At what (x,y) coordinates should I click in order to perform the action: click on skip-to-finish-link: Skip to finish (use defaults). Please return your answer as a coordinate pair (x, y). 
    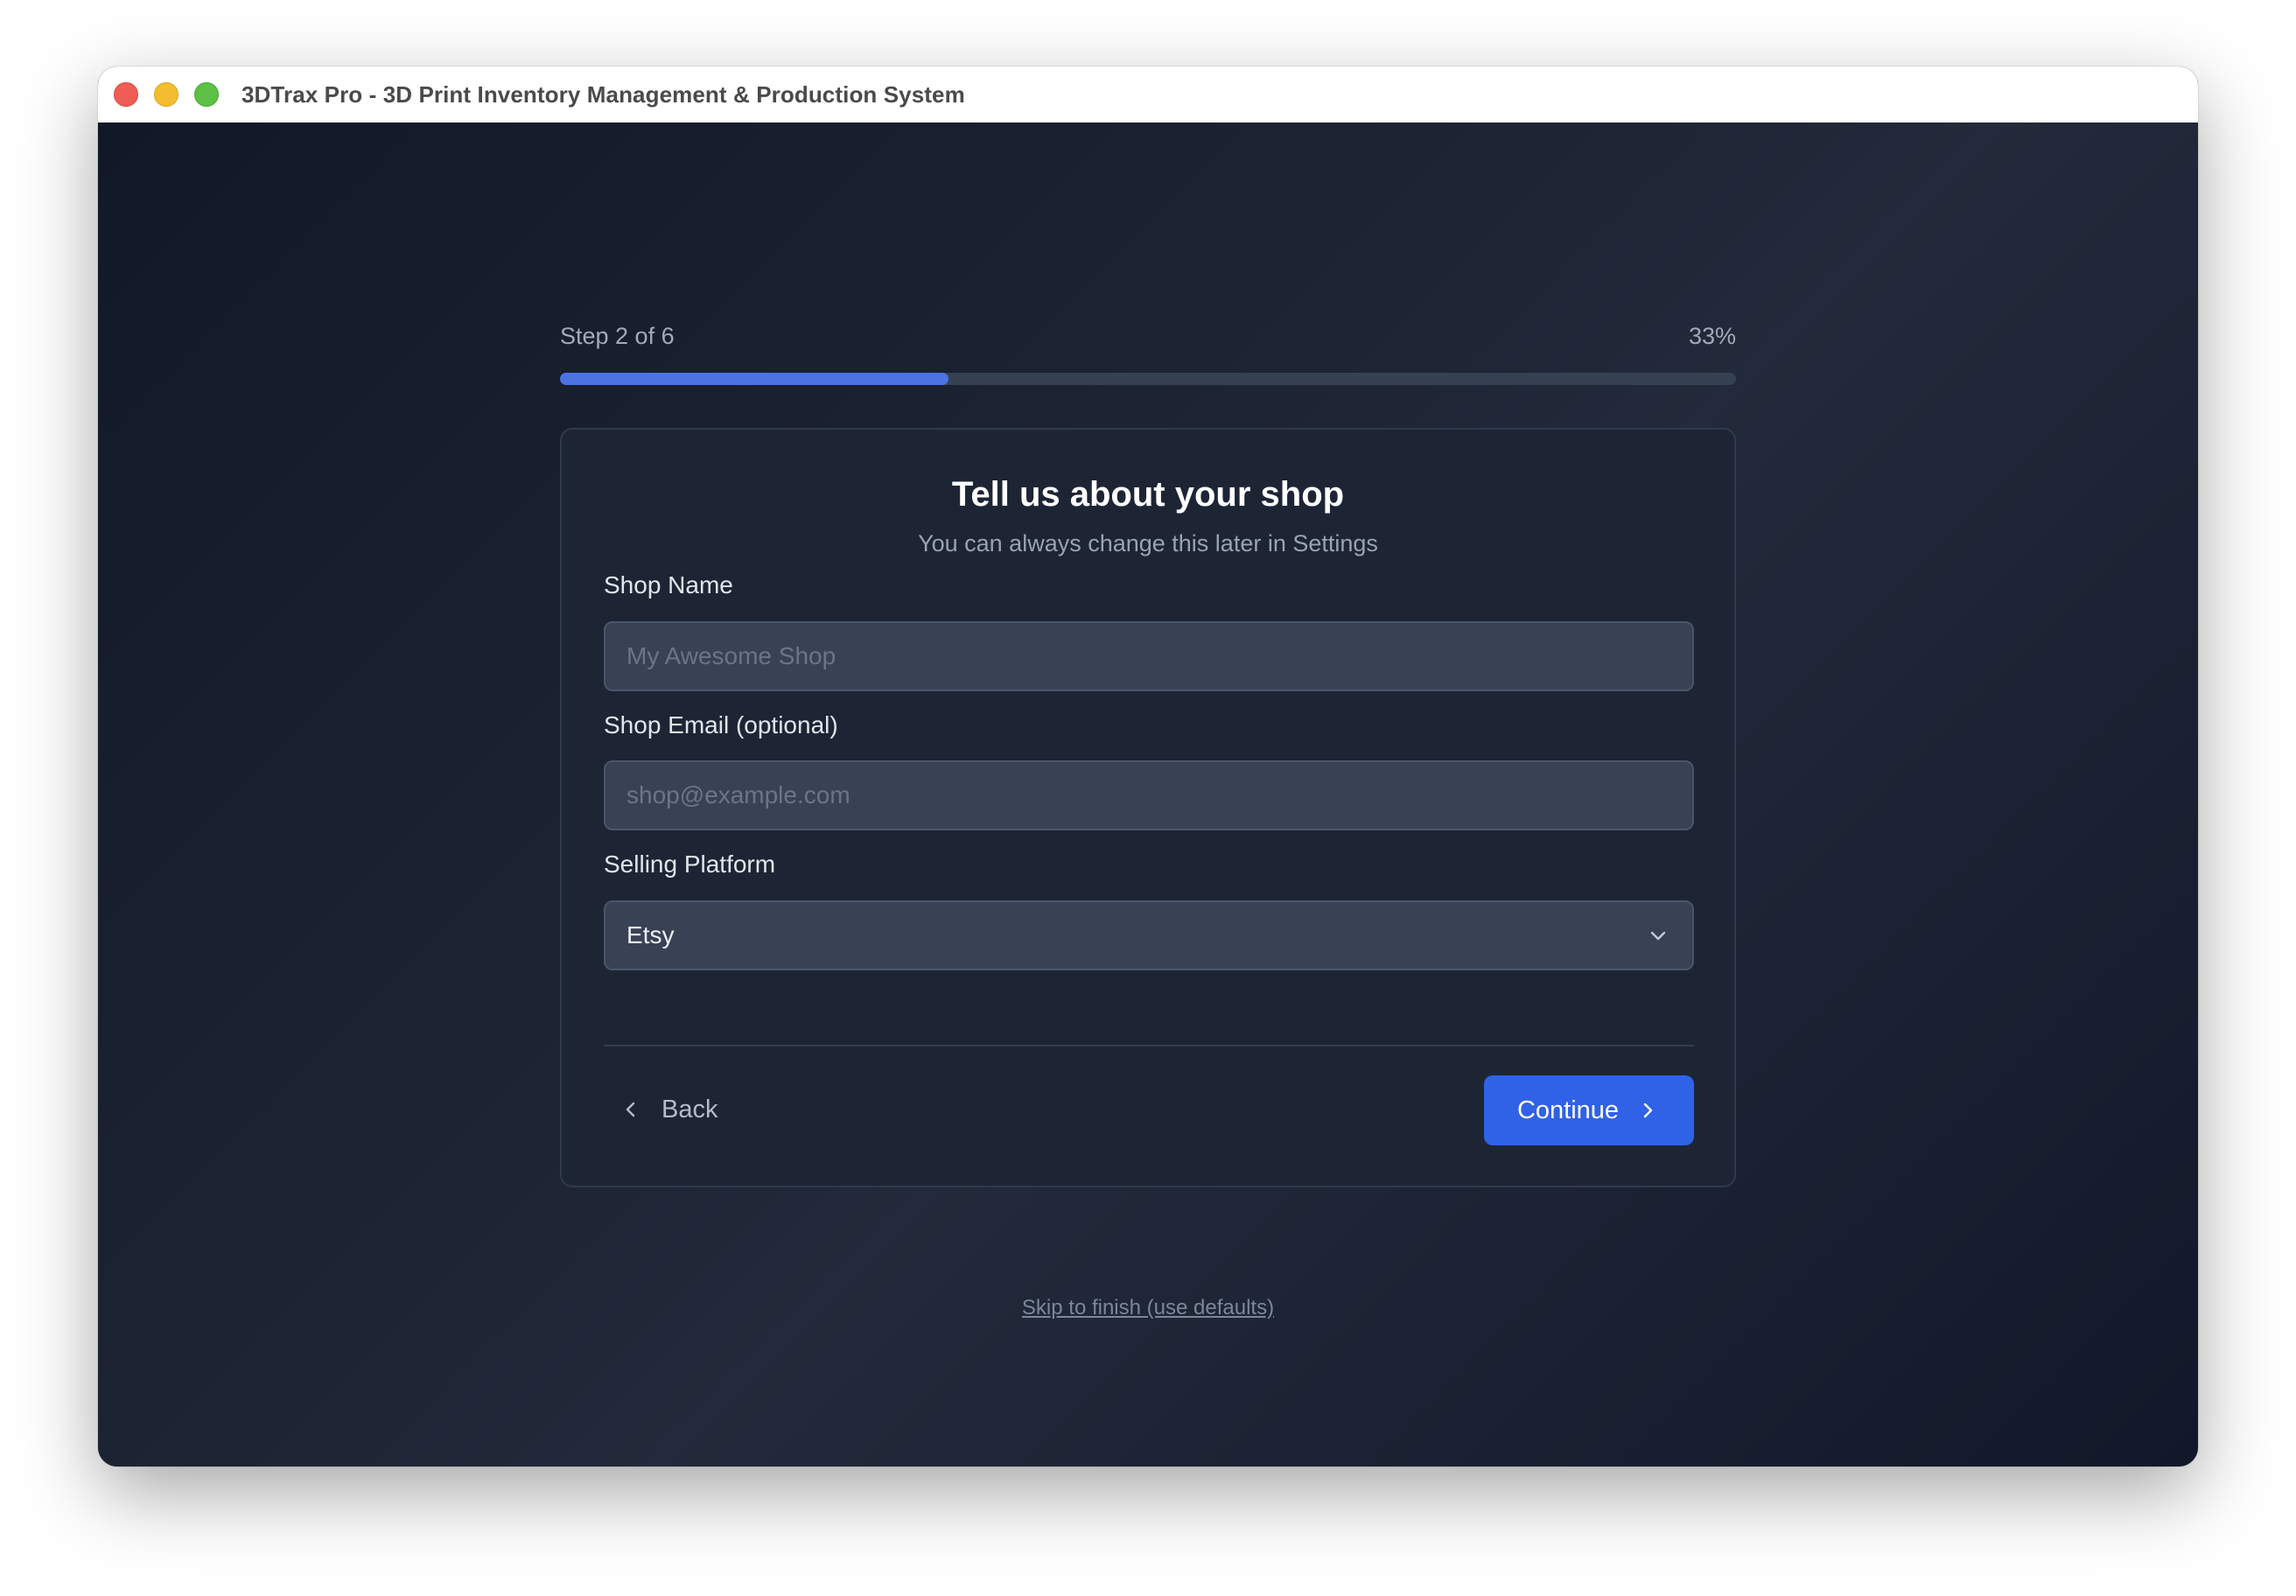
    Looking at the image, I should click on (1148, 1308).